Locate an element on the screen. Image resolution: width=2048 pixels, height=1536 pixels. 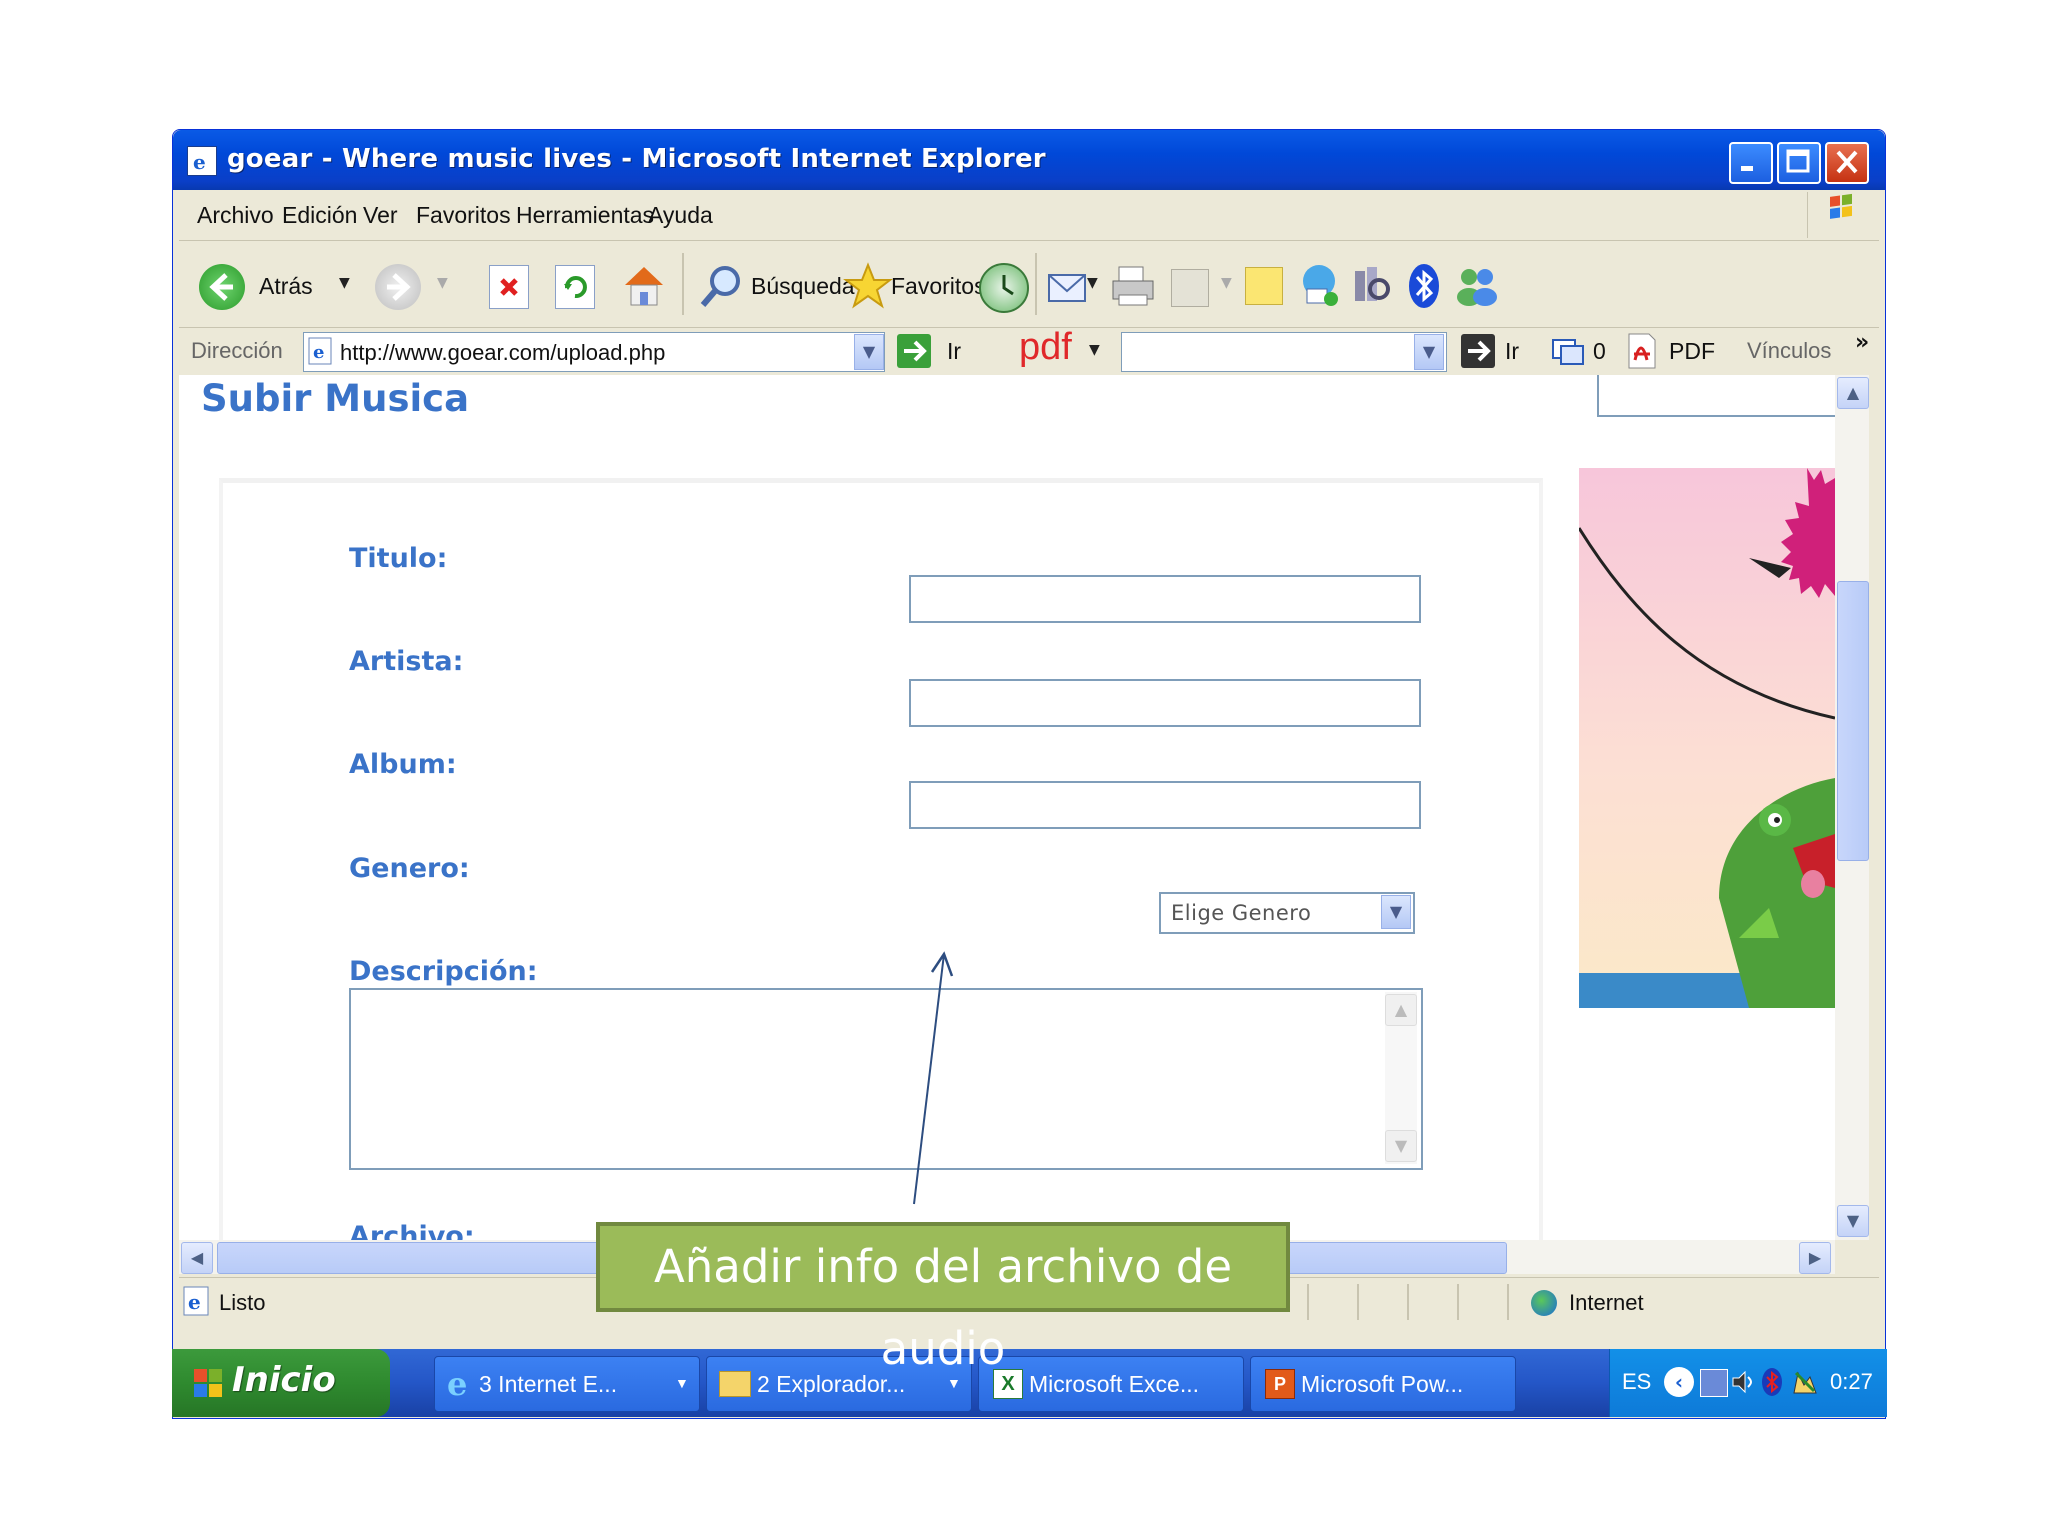
annotation-callout: Añadir info del archivo de audio is located at coordinates (943, 1298).